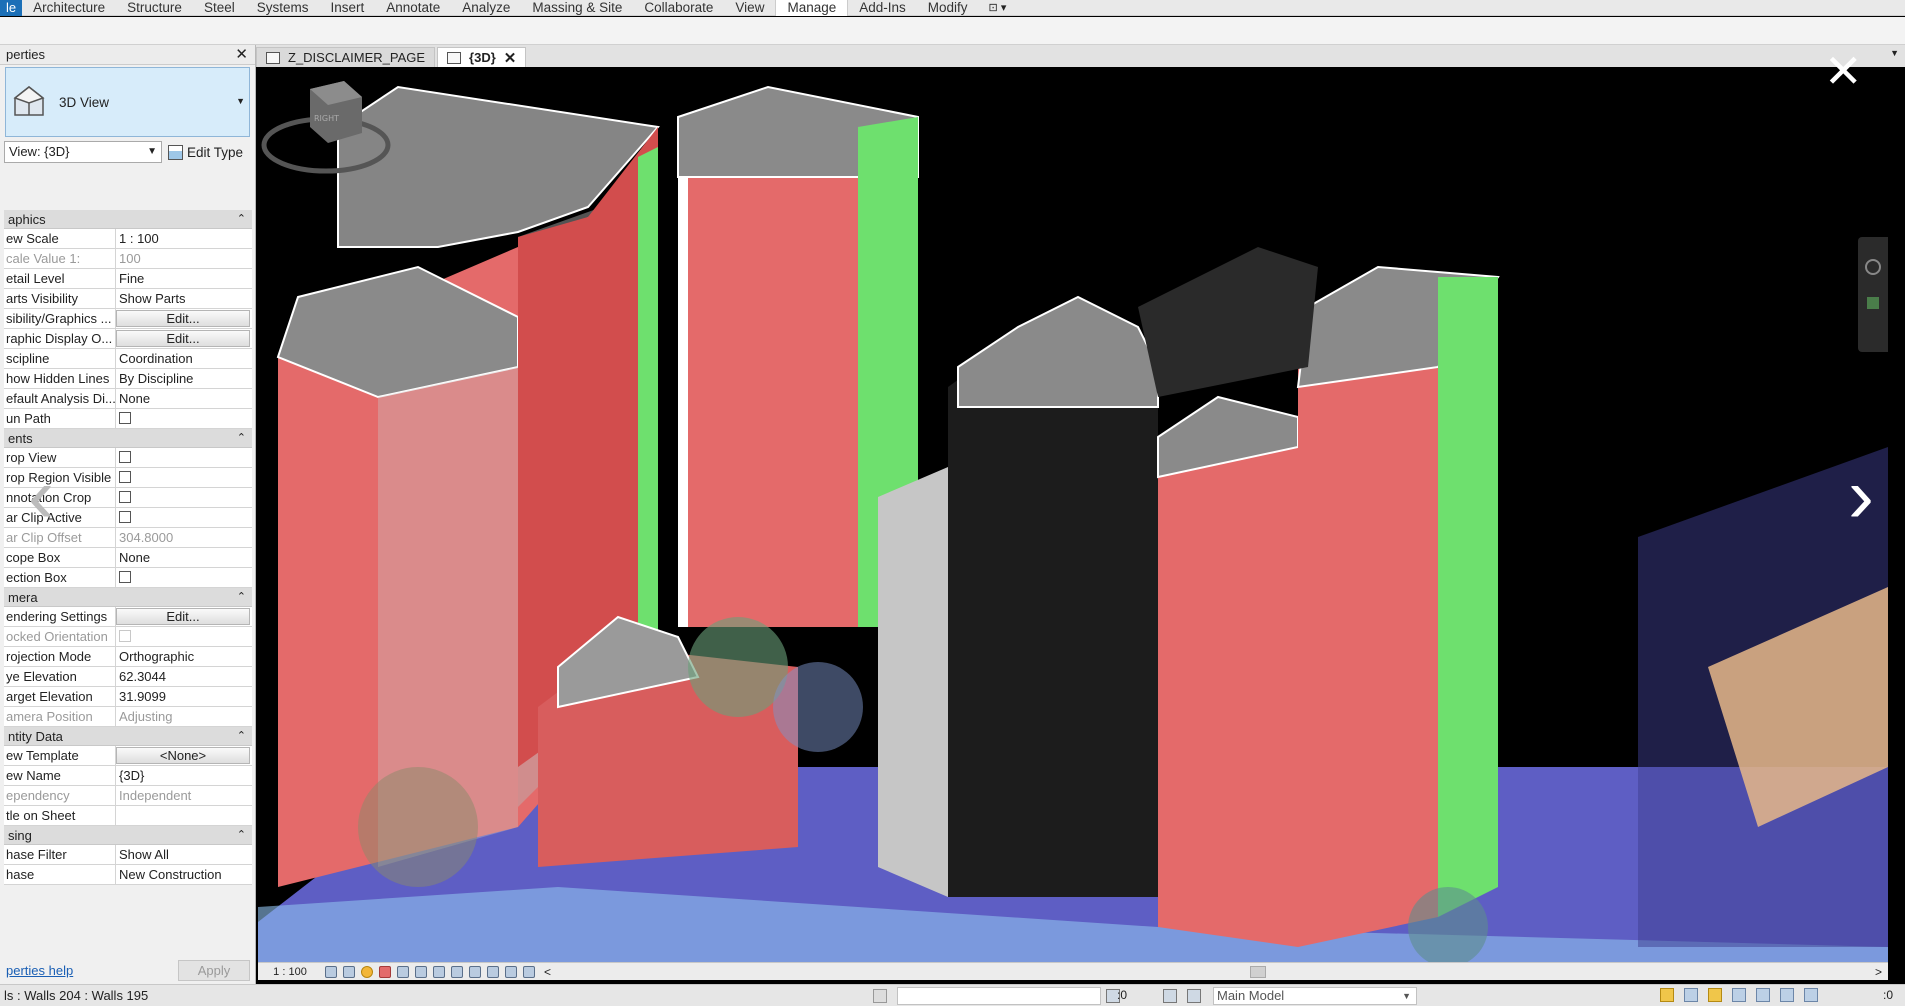  Describe the element at coordinates (349, 971) in the screenshot. I see `visual-style-icon` at that location.